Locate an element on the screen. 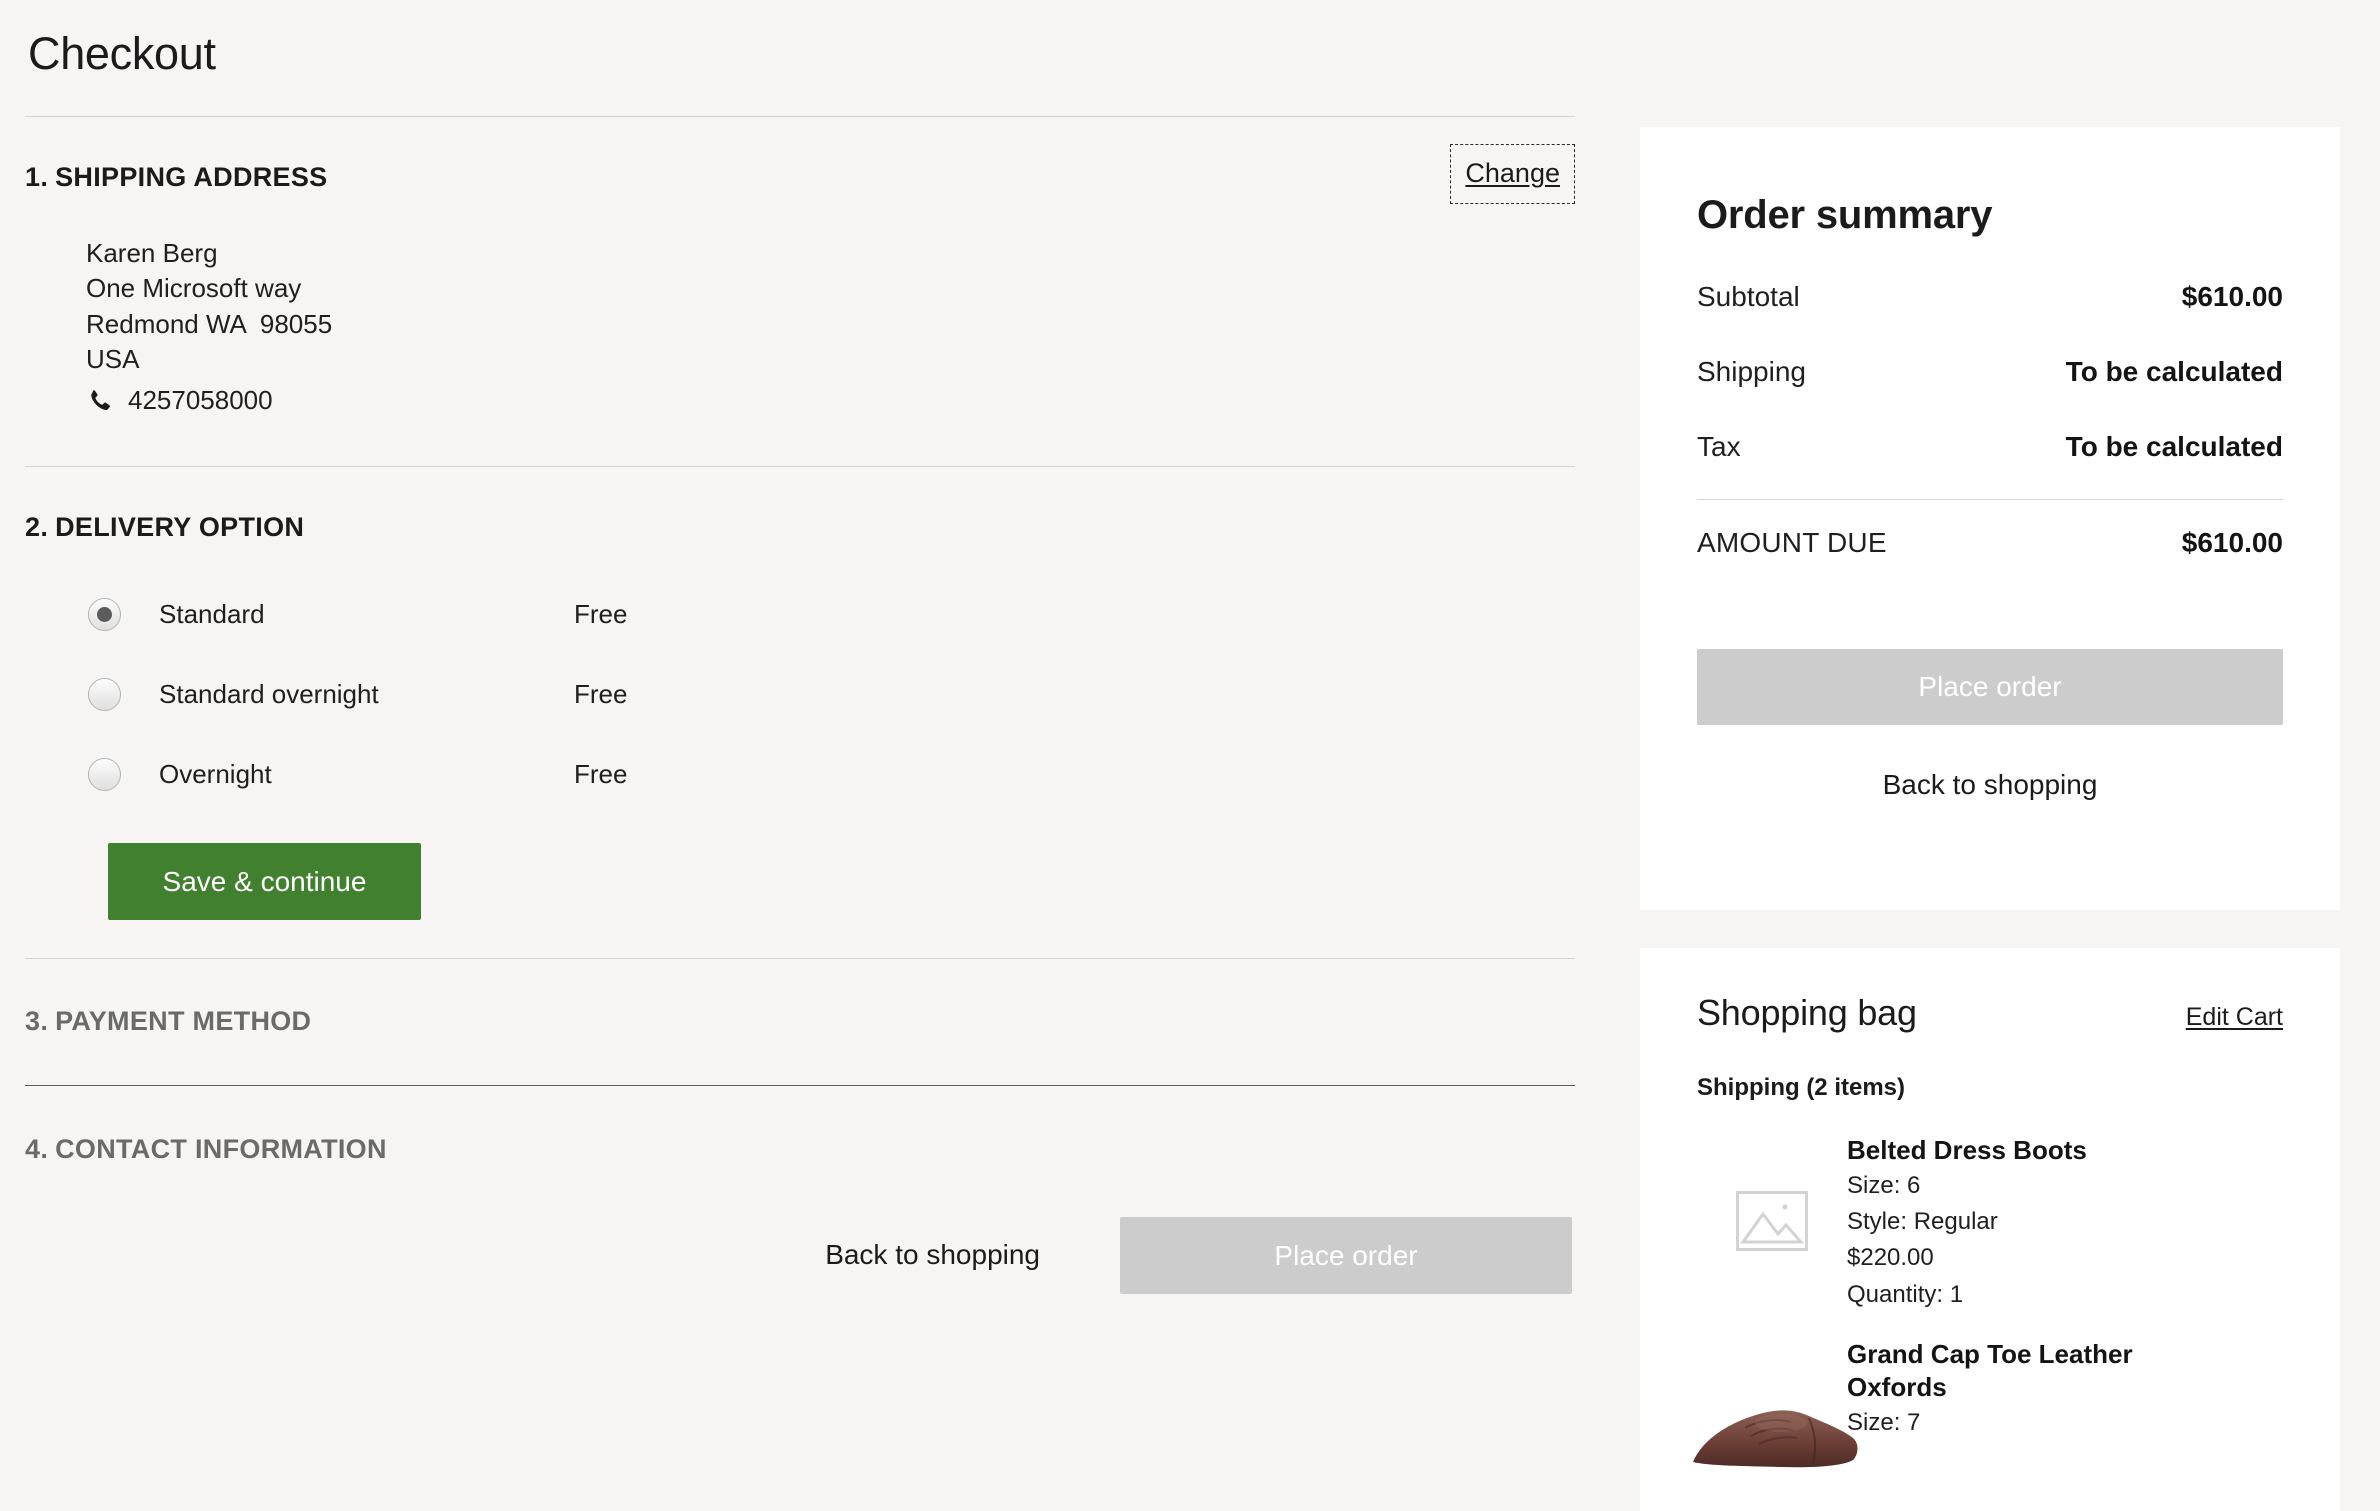  bag-item-size: Size: 6 is located at coordinates (1884, 1186).